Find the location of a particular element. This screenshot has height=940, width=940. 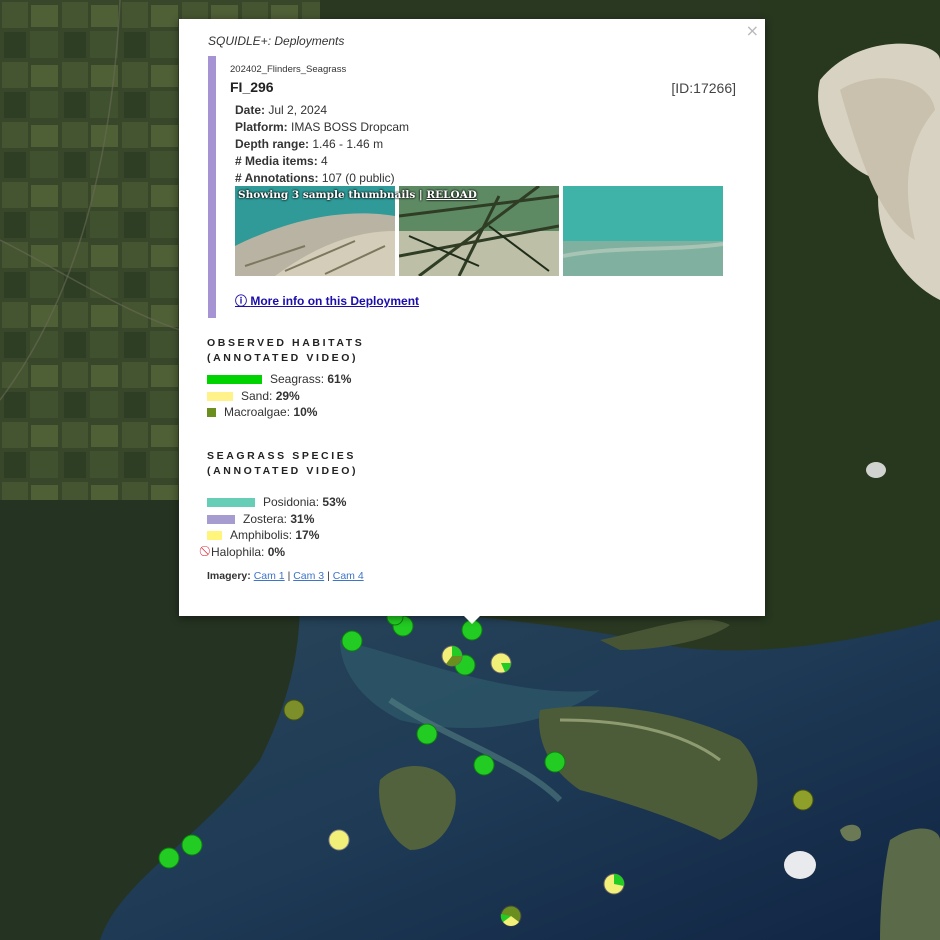

marker-sand is located at coordinates (339, 840).